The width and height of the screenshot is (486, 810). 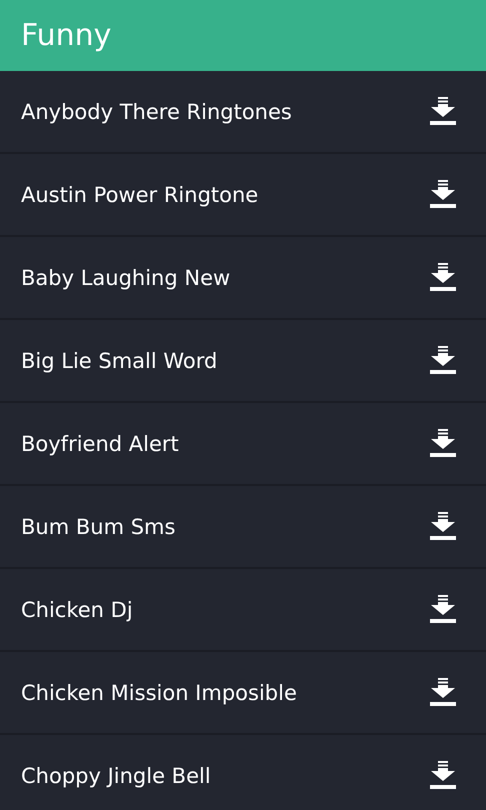 I want to click on page-title: Funny, so click(x=66, y=35).